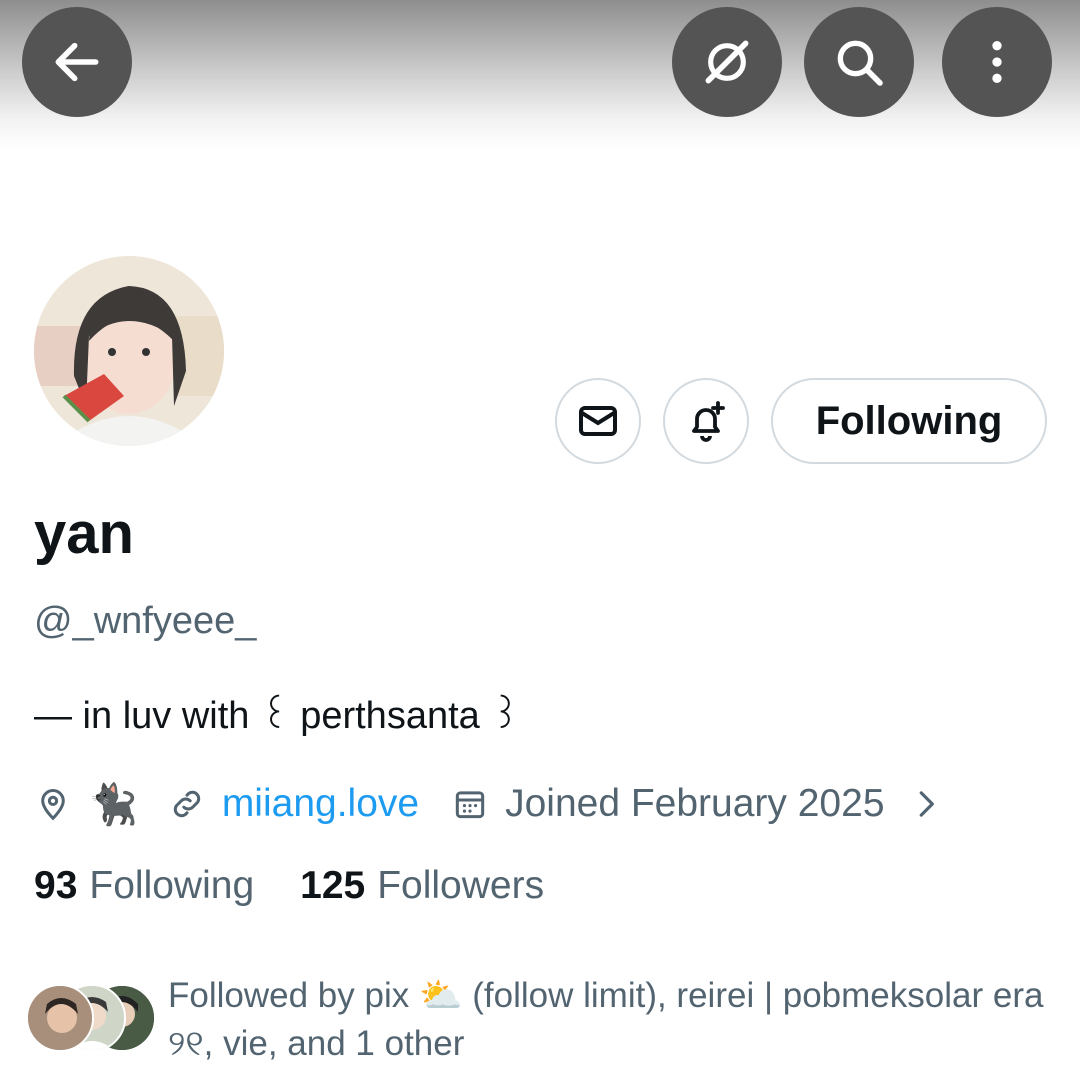  Describe the element at coordinates (277, 716) in the screenshot. I see `bio: — in luv with ꒰ perthsanta ꒱` at that location.